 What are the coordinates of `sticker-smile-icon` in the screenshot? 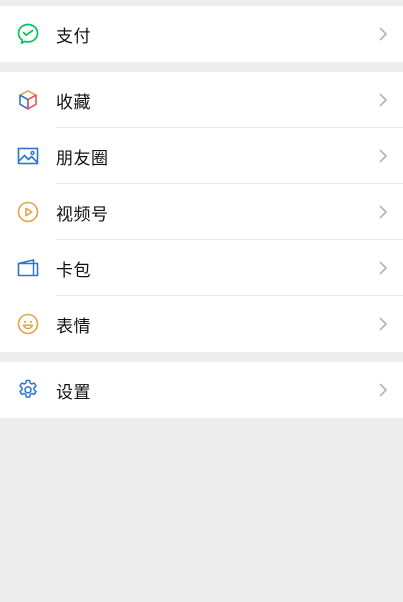 It's located at (28, 324).